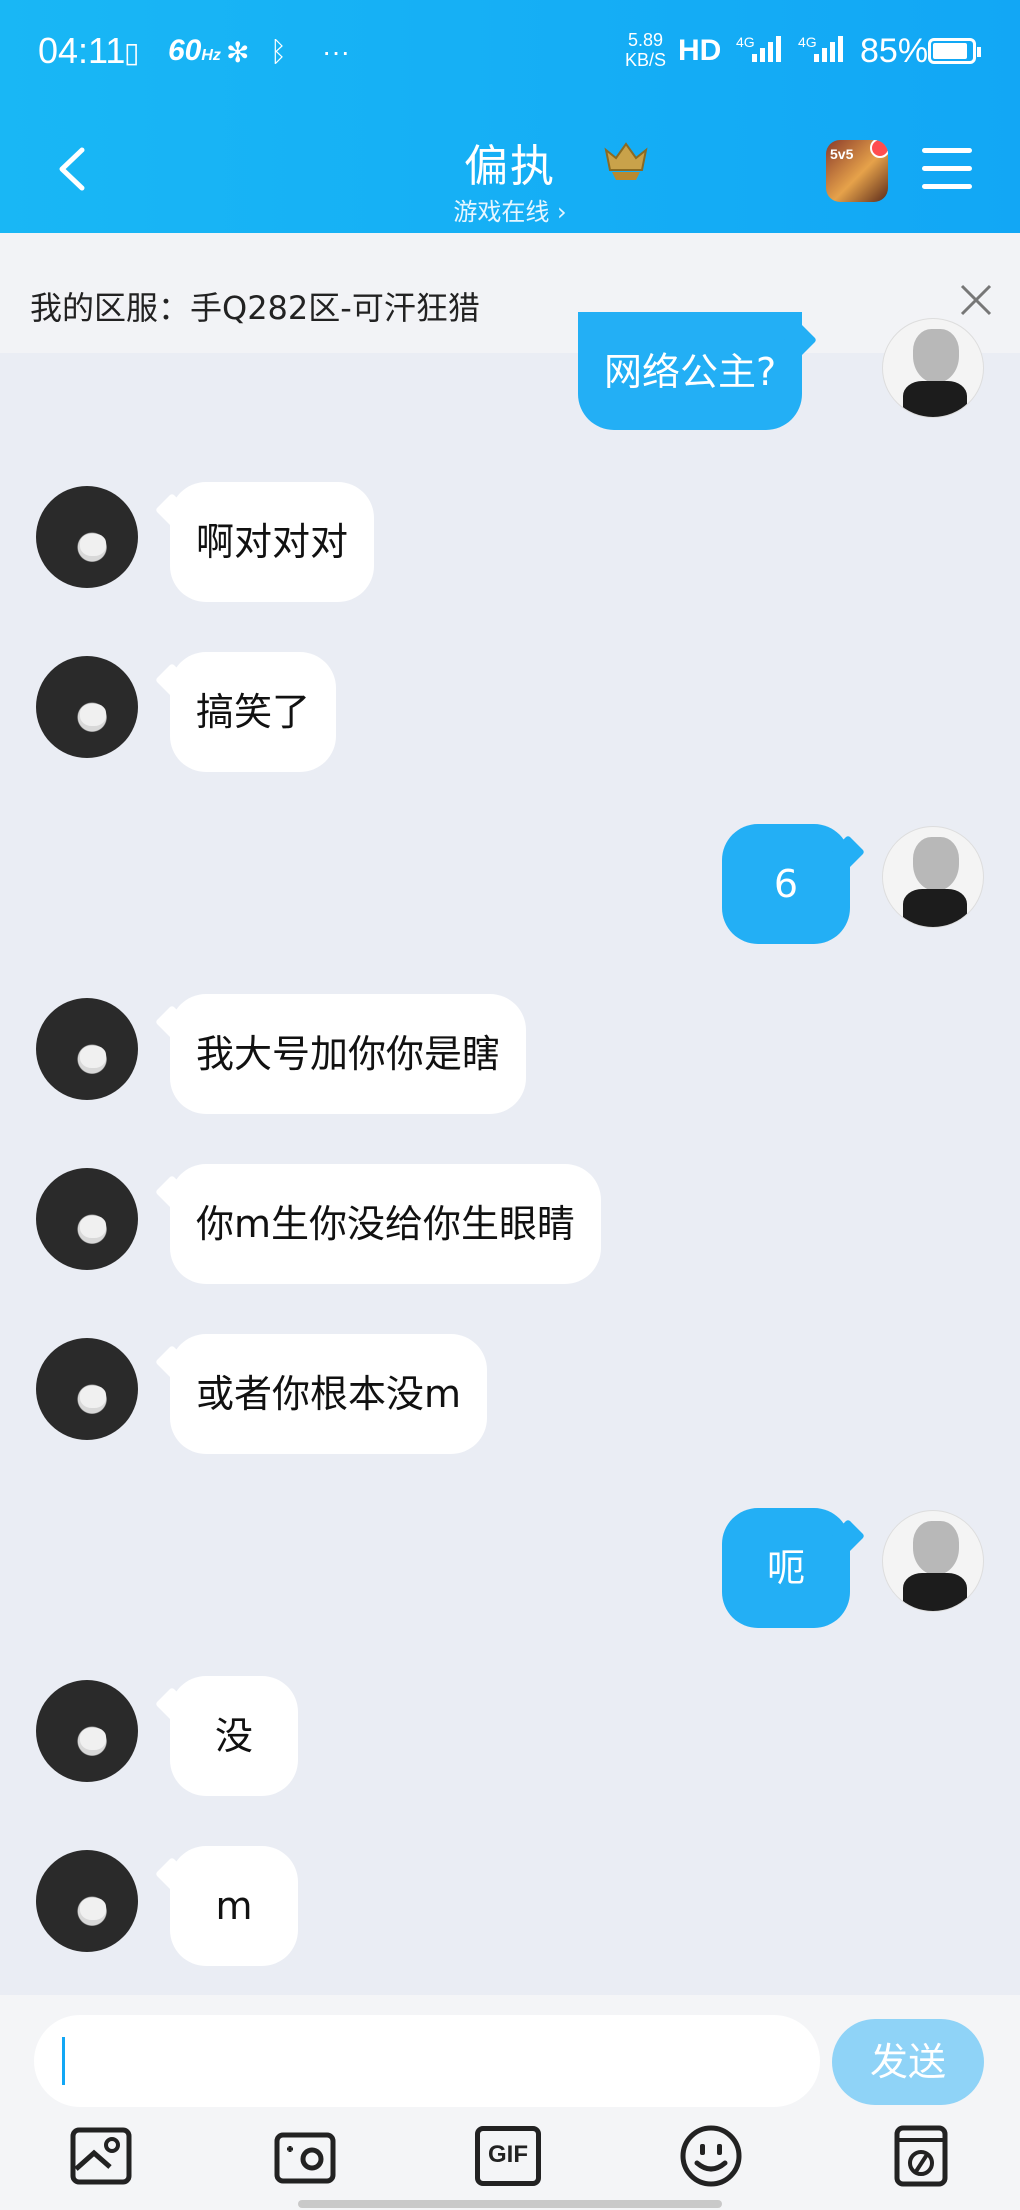 This screenshot has height=2210, width=1020. I want to click on home-indicator, so click(510, 2204).